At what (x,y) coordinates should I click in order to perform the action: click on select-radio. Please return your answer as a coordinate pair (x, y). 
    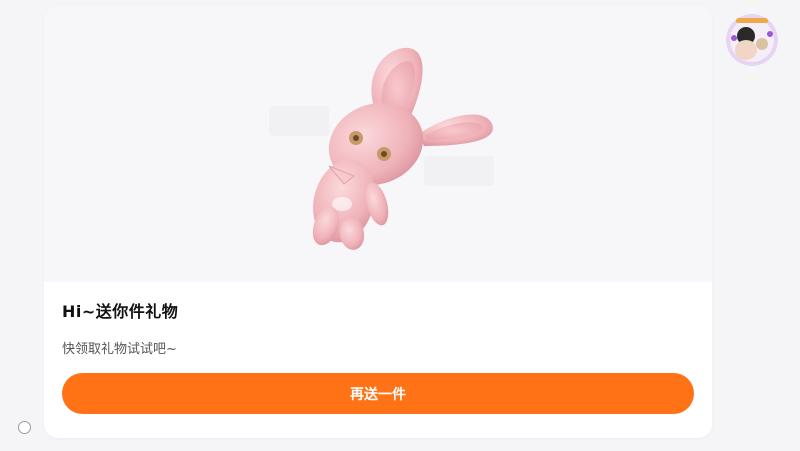
    Looking at the image, I should click on (24, 427).